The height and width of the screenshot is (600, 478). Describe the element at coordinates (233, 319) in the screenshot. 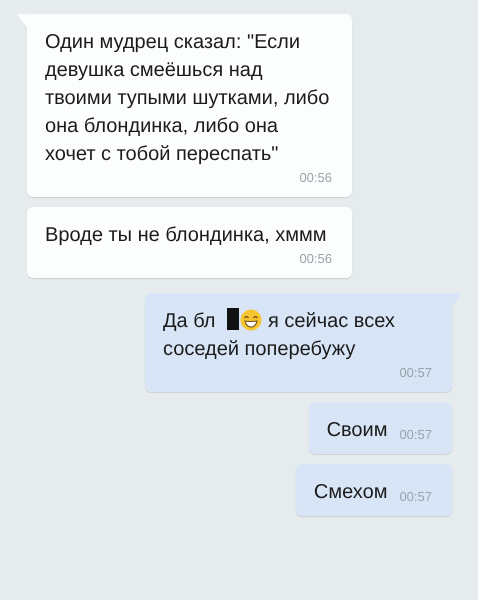

I see `redaction-mark` at that location.